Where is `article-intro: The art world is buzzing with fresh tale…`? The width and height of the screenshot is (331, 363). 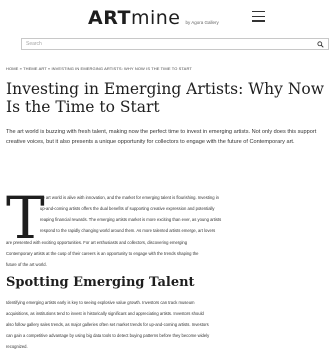 article-intro: The art world is buzzing with fresh tale… is located at coordinates (161, 137).